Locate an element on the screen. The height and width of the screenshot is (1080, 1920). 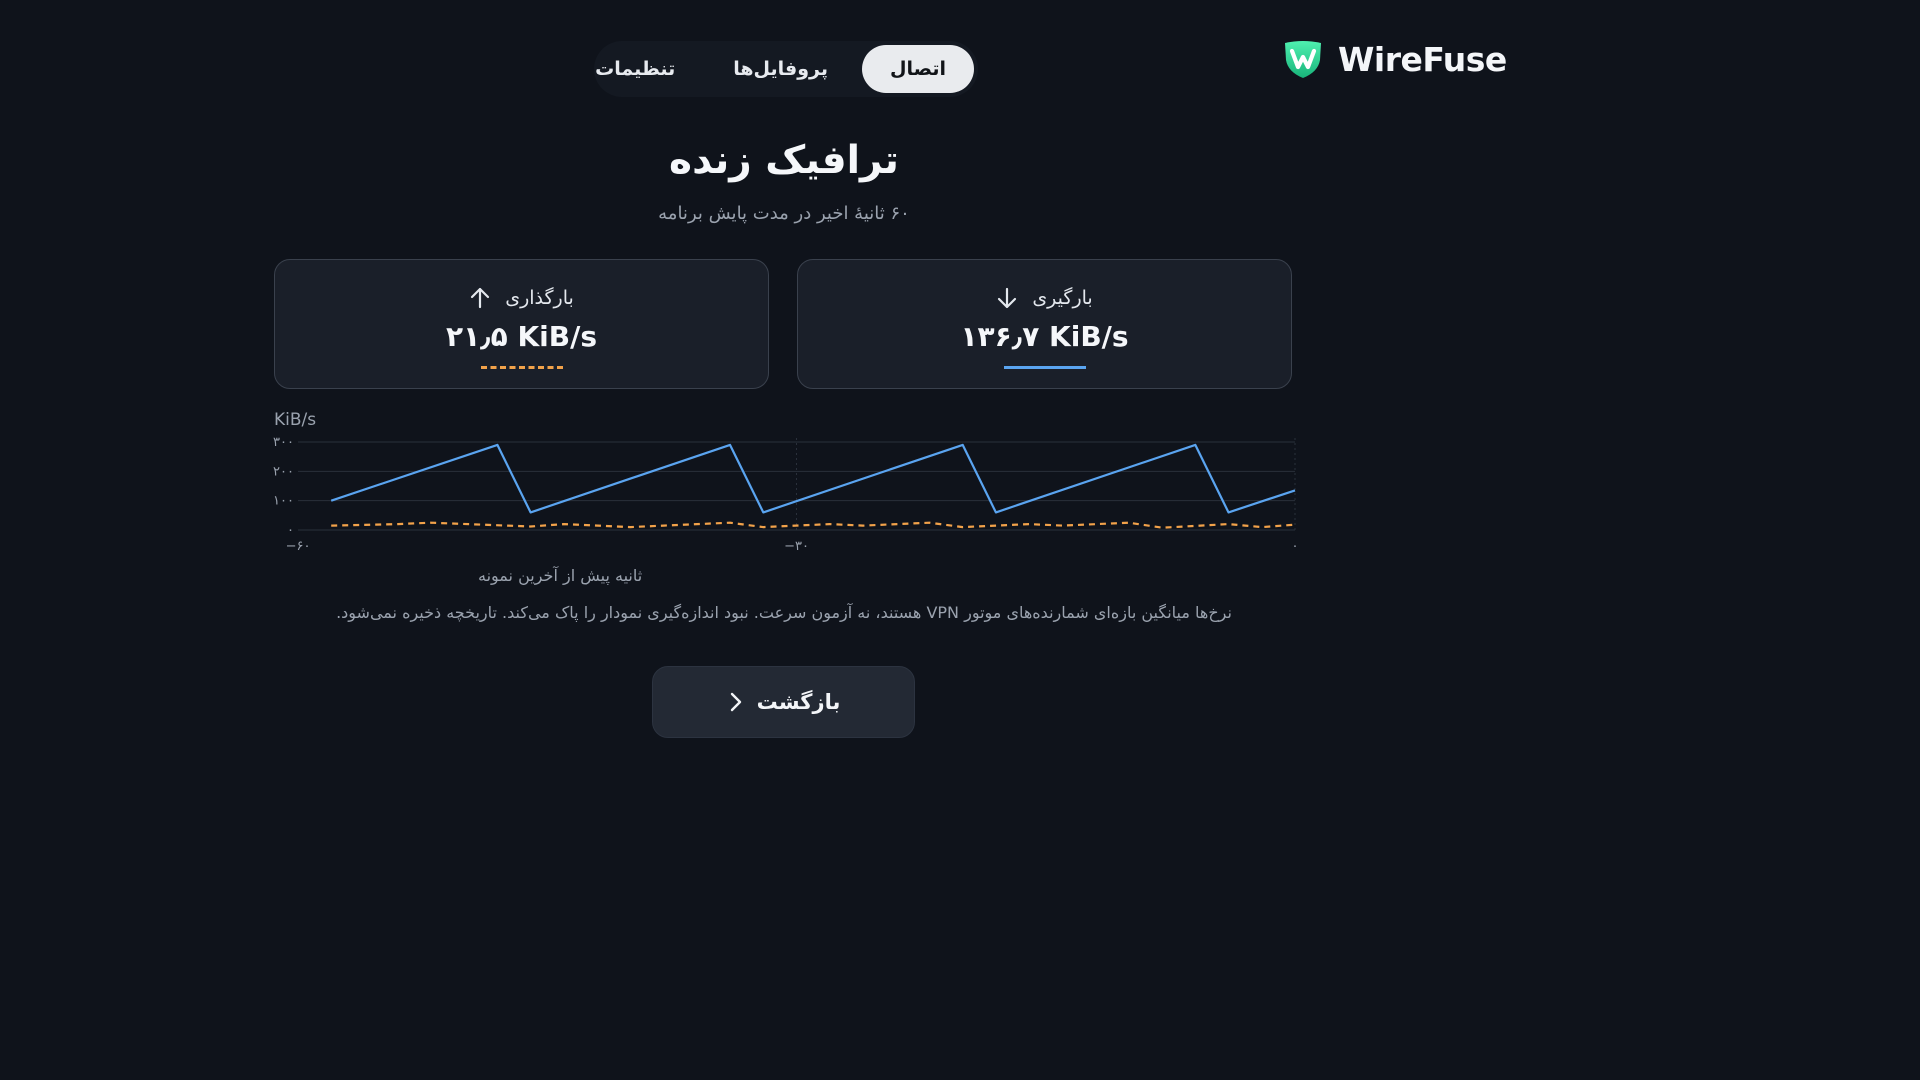
download-value: ۱۳۶٫۷ KiB/s is located at coordinates (1044, 336).